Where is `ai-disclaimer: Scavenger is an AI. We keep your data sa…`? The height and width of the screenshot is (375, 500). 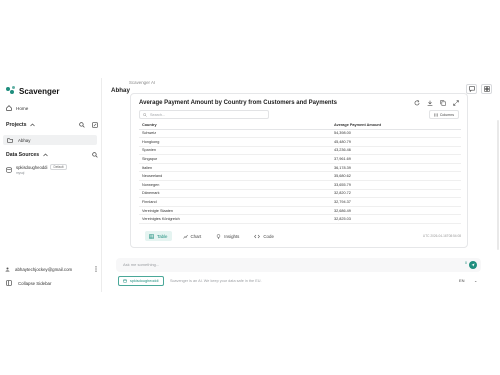
ai-disclaimer: Scavenger is an AI. We keep your data sa… is located at coordinates (216, 281).